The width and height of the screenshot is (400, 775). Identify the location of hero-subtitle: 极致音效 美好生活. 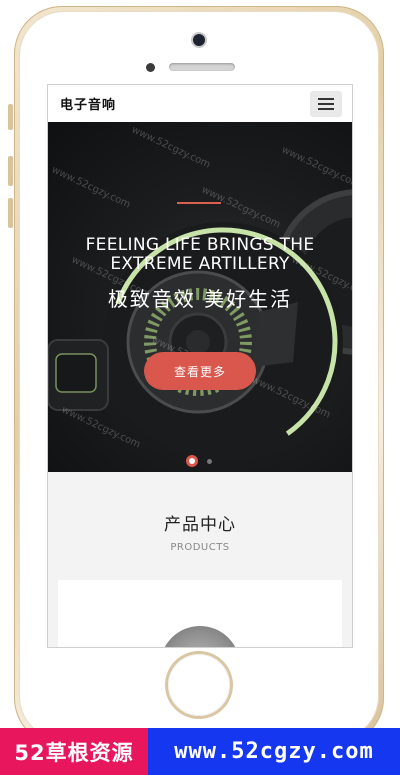
(200, 299).